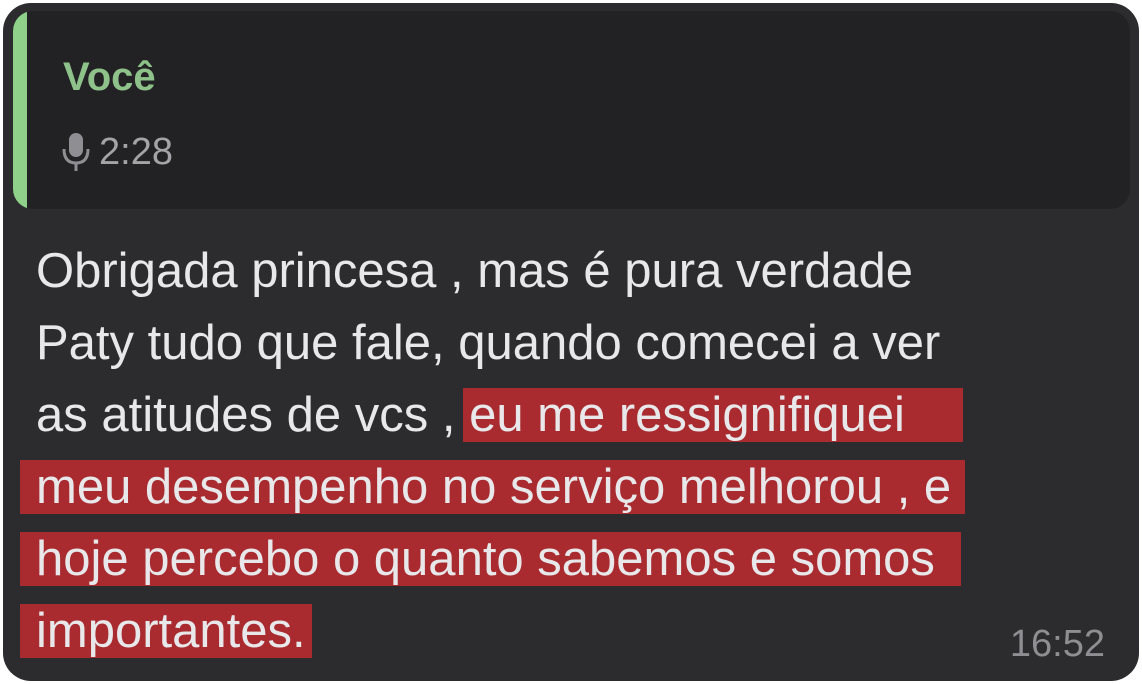 This screenshot has height=684, width=1142. I want to click on voice-note-duration: 2:28, so click(136, 152).